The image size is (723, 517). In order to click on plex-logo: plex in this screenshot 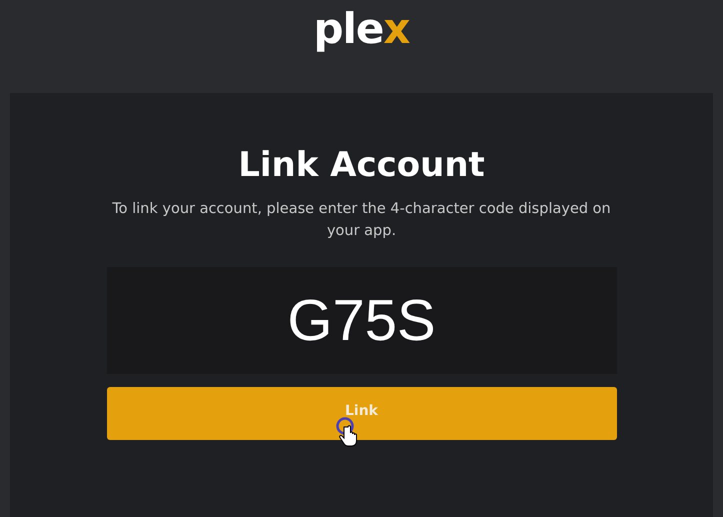, I will do `click(361, 29)`.